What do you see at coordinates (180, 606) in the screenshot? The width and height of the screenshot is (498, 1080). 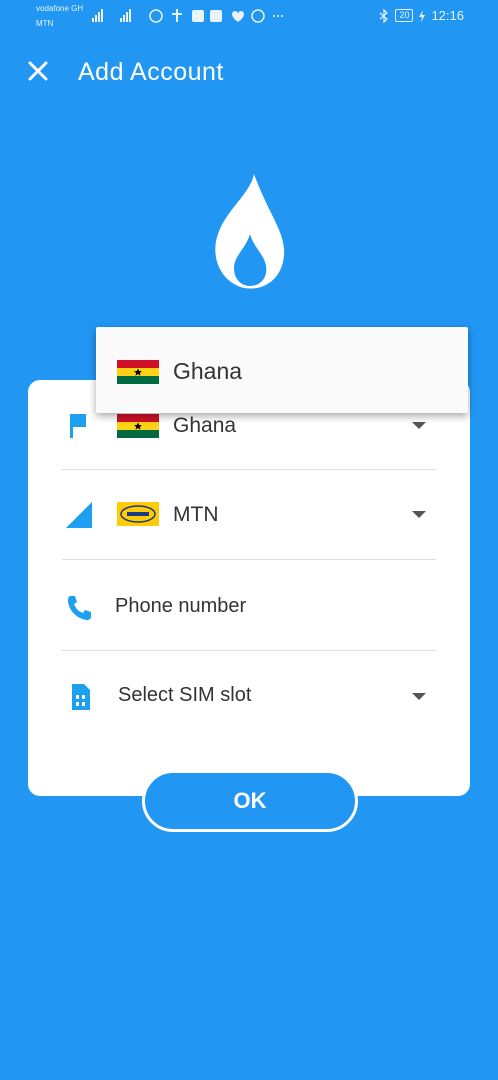 I see `phone-input: Phone number` at bounding box center [180, 606].